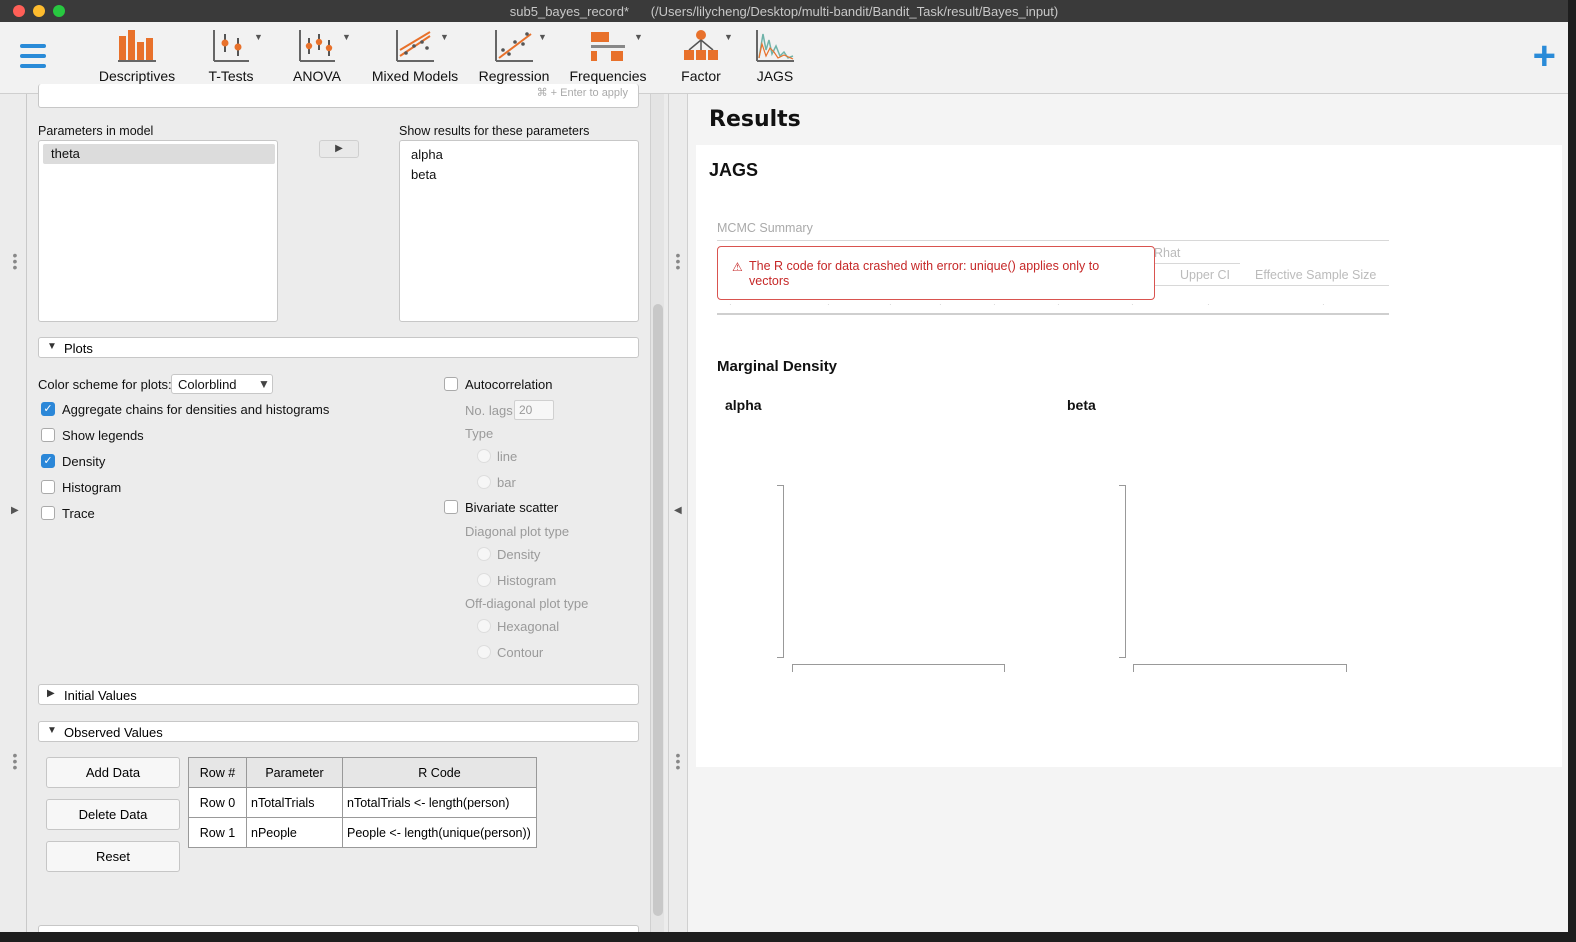 This screenshot has width=1576, height=942. What do you see at coordinates (258, 37) in the screenshot?
I see `ttests-dropdown-icon: ▼` at bounding box center [258, 37].